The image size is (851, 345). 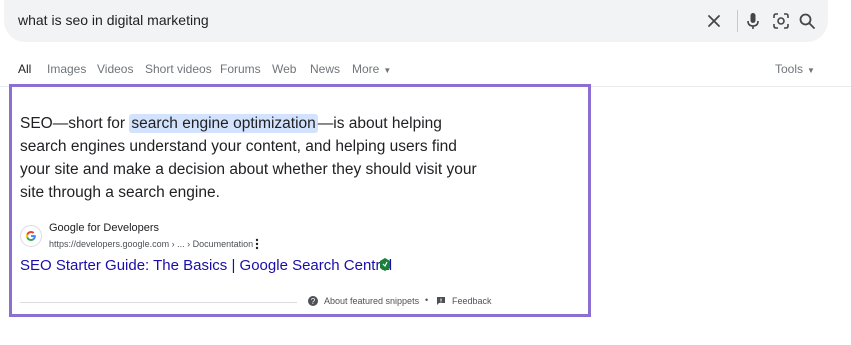 What do you see at coordinates (753, 21) in the screenshot?
I see `microphone-icon` at bounding box center [753, 21].